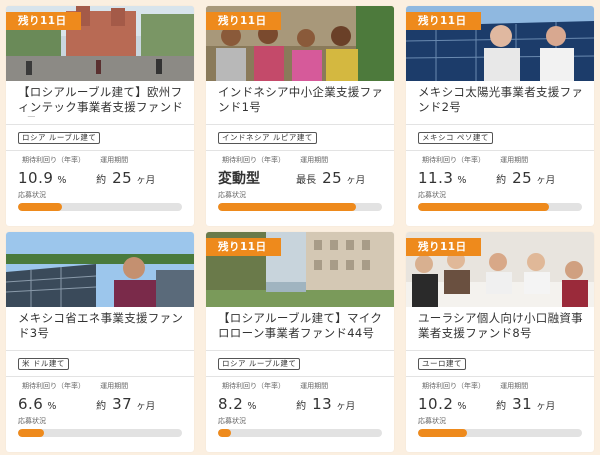 The width and height of the screenshot is (600, 455). I want to click on expected-yield: 期待利回り（年率） 変動型, so click(257, 172).